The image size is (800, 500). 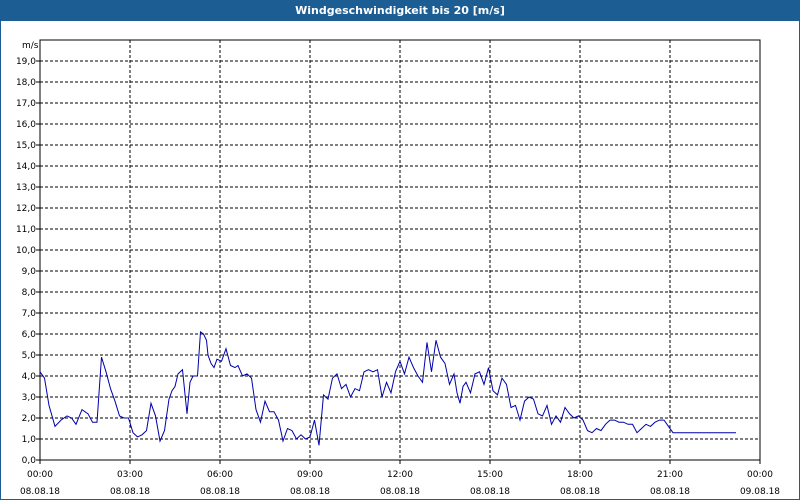 I want to click on y-axis-unit-label: m/s, so click(x=30, y=46).